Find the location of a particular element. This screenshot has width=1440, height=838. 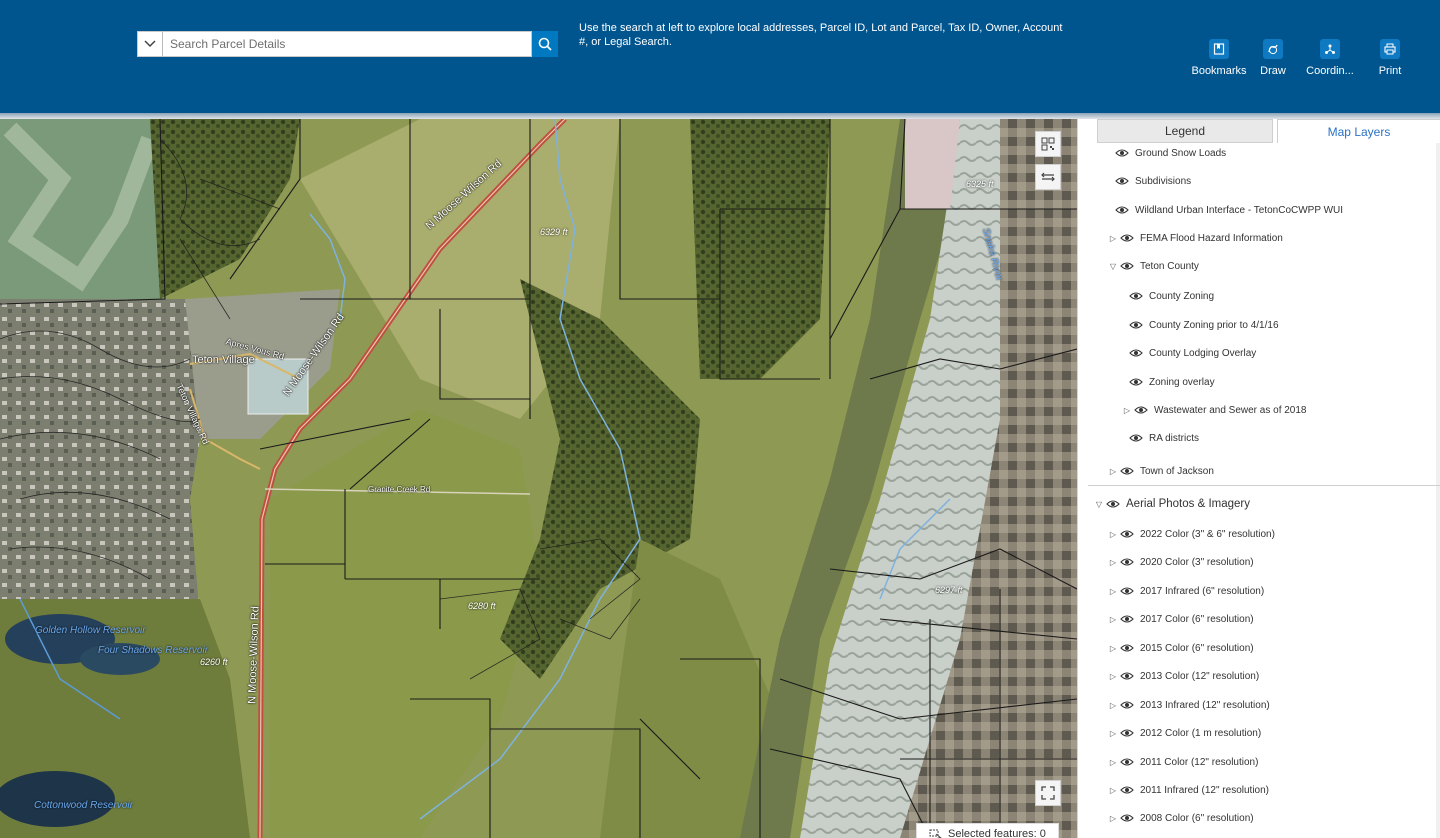

qr-code-icon is located at coordinates (1048, 144).